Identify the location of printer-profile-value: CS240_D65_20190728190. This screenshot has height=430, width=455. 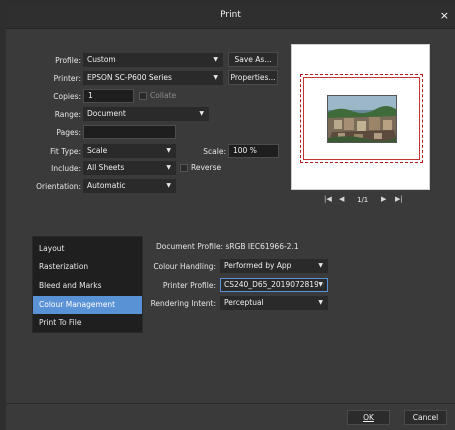
(274, 284).